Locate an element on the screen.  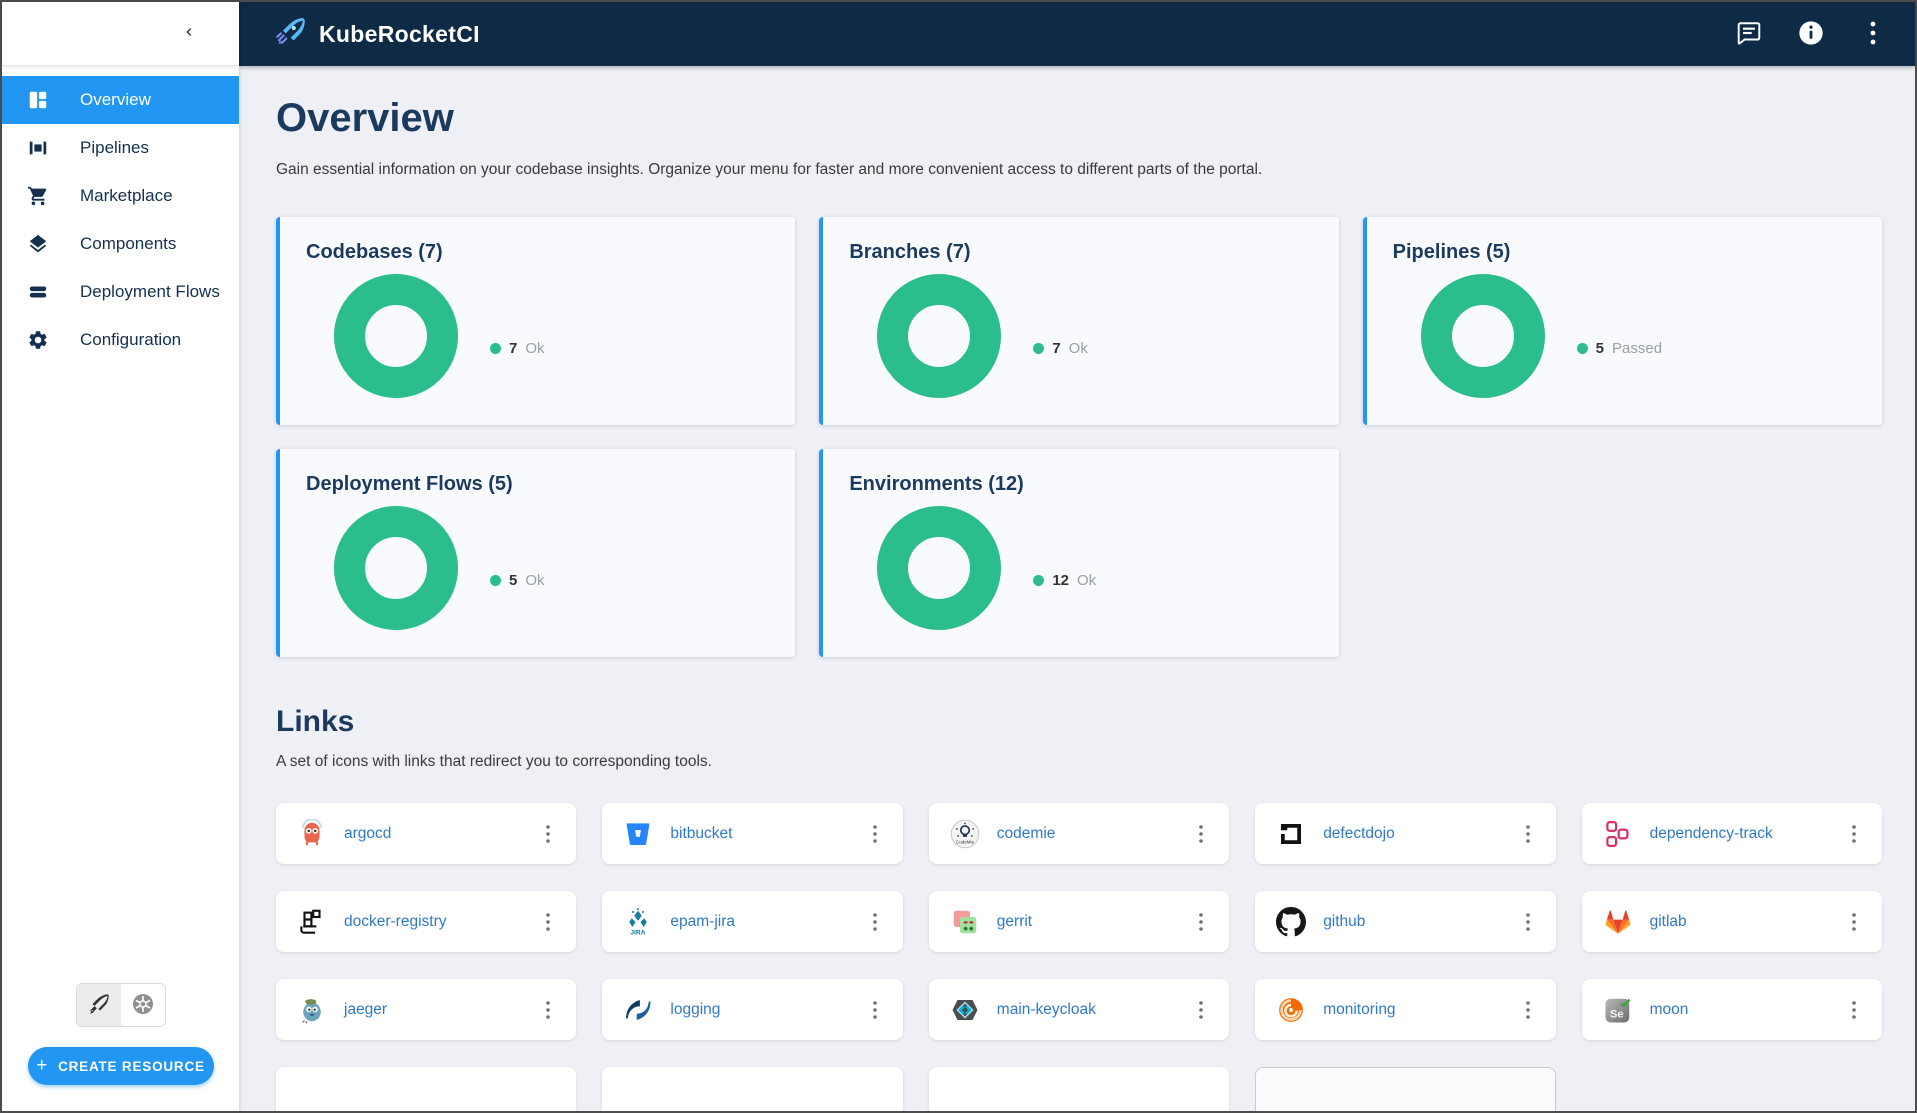
selenium-moon-icon: Se is located at coordinates (1618, 1010).